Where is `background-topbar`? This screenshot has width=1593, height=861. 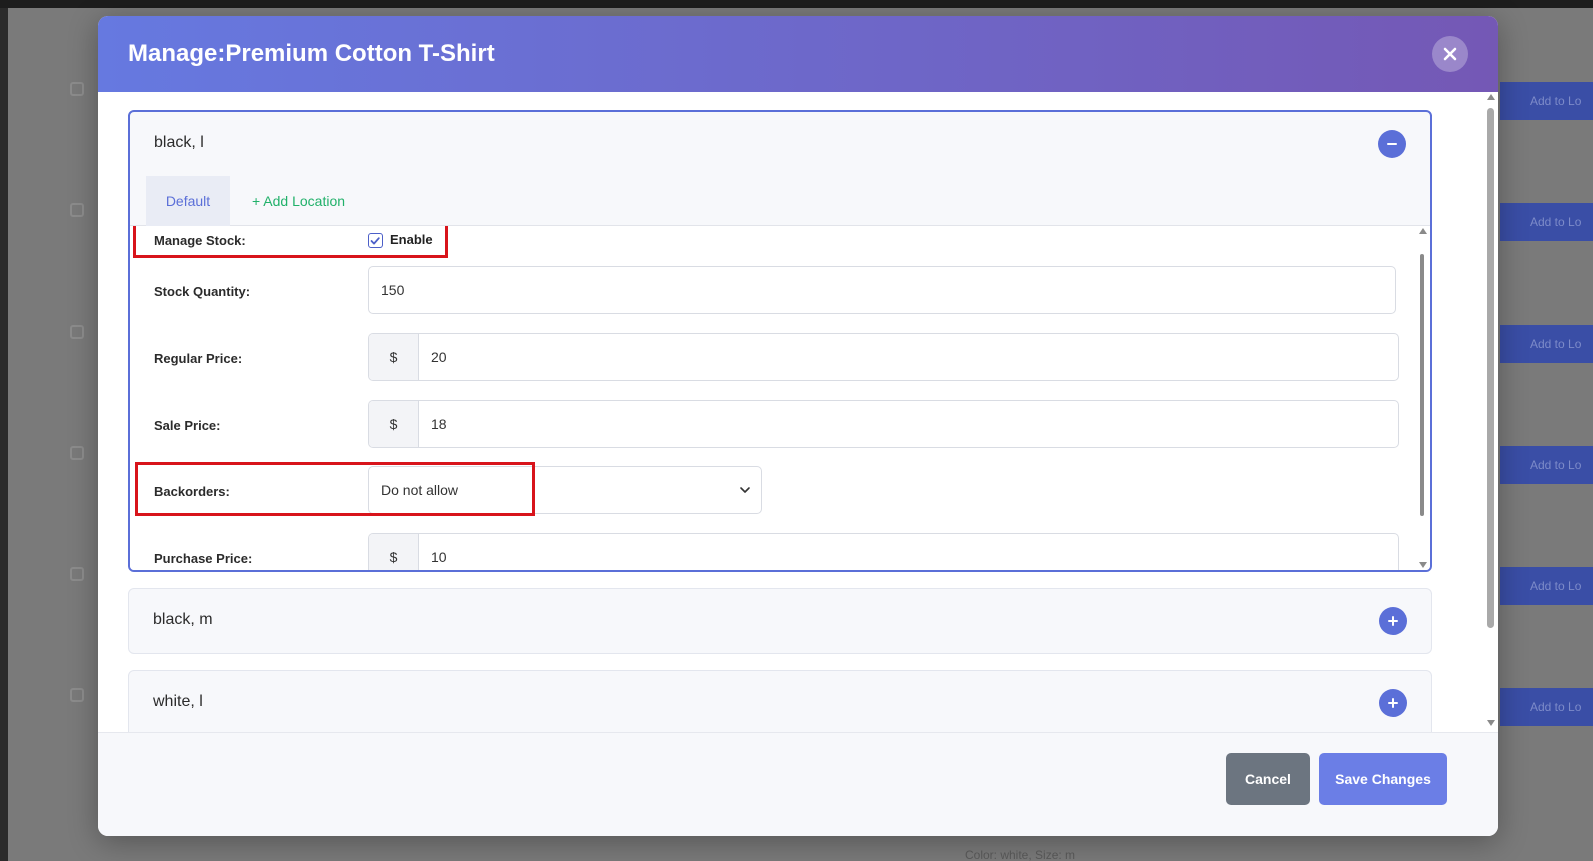 background-topbar is located at coordinates (796, 4).